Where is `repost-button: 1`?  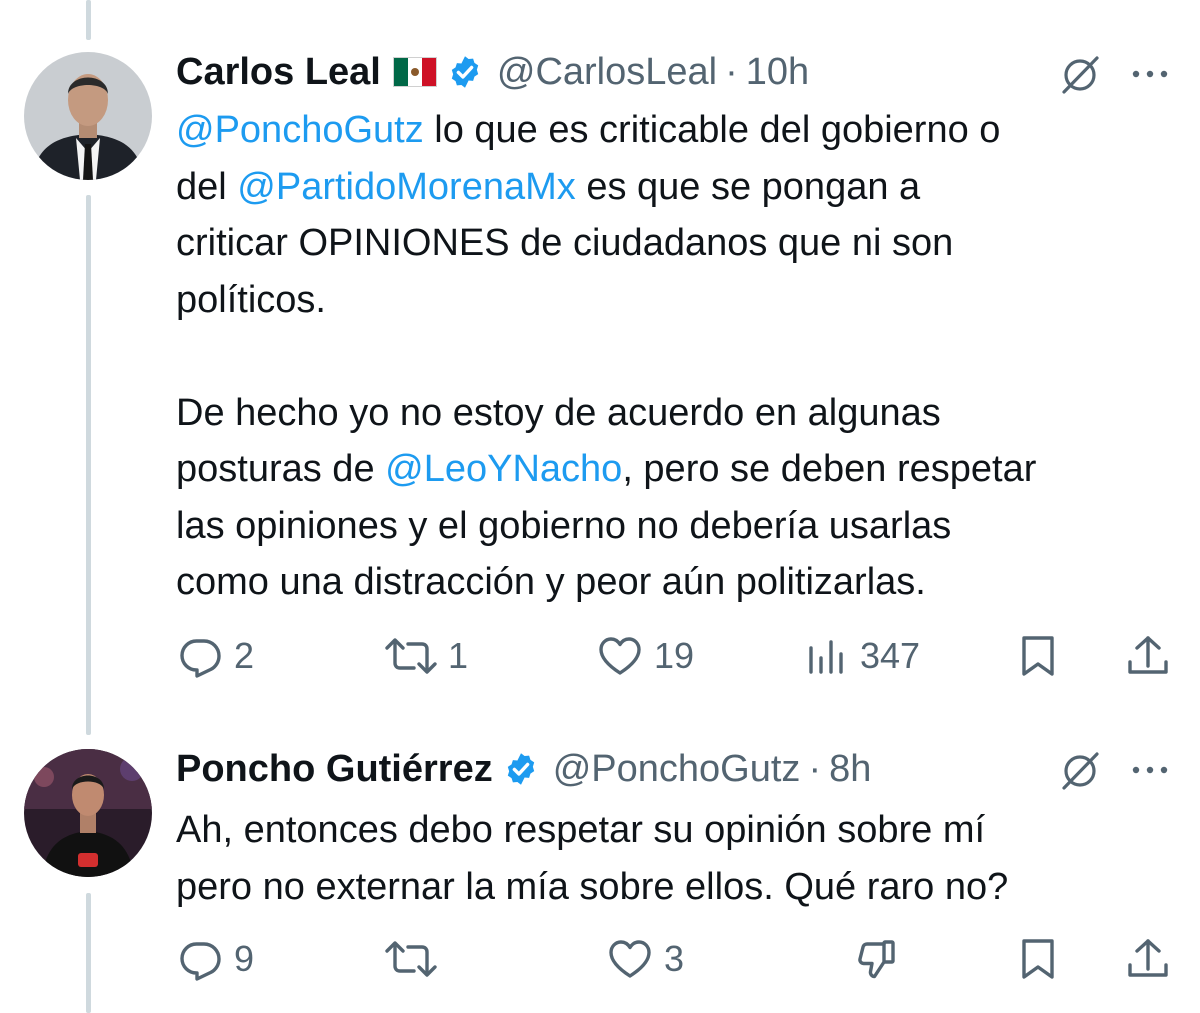 repost-button: 1 is located at coordinates (426, 656).